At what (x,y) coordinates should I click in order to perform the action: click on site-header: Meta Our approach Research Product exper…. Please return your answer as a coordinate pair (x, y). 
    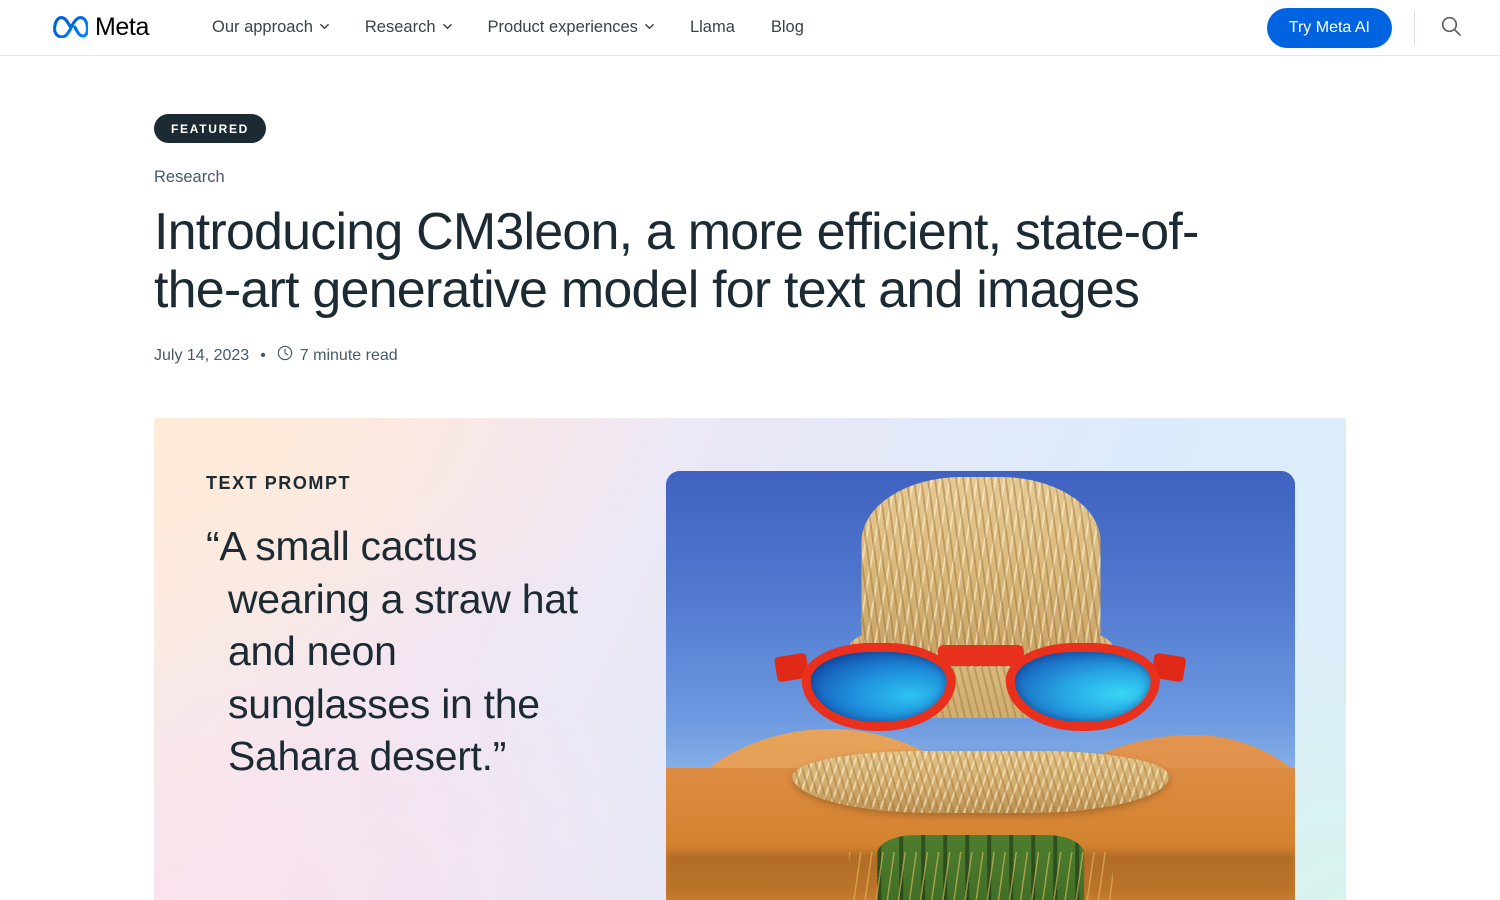
    Looking at the image, I should click on (750, 28).